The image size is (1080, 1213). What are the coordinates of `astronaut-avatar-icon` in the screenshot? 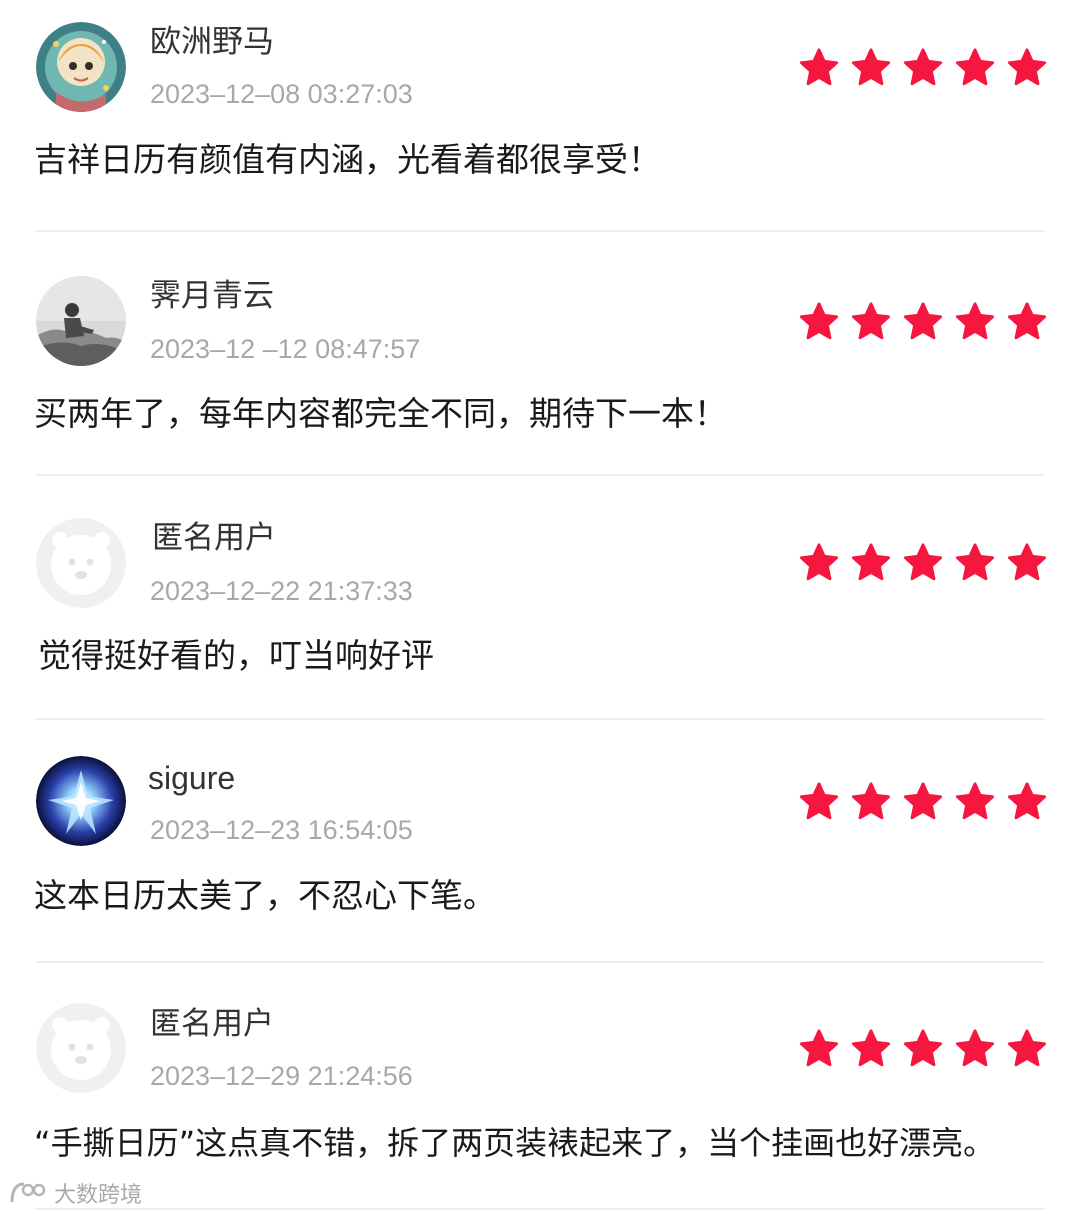 It's located at (81, 67).